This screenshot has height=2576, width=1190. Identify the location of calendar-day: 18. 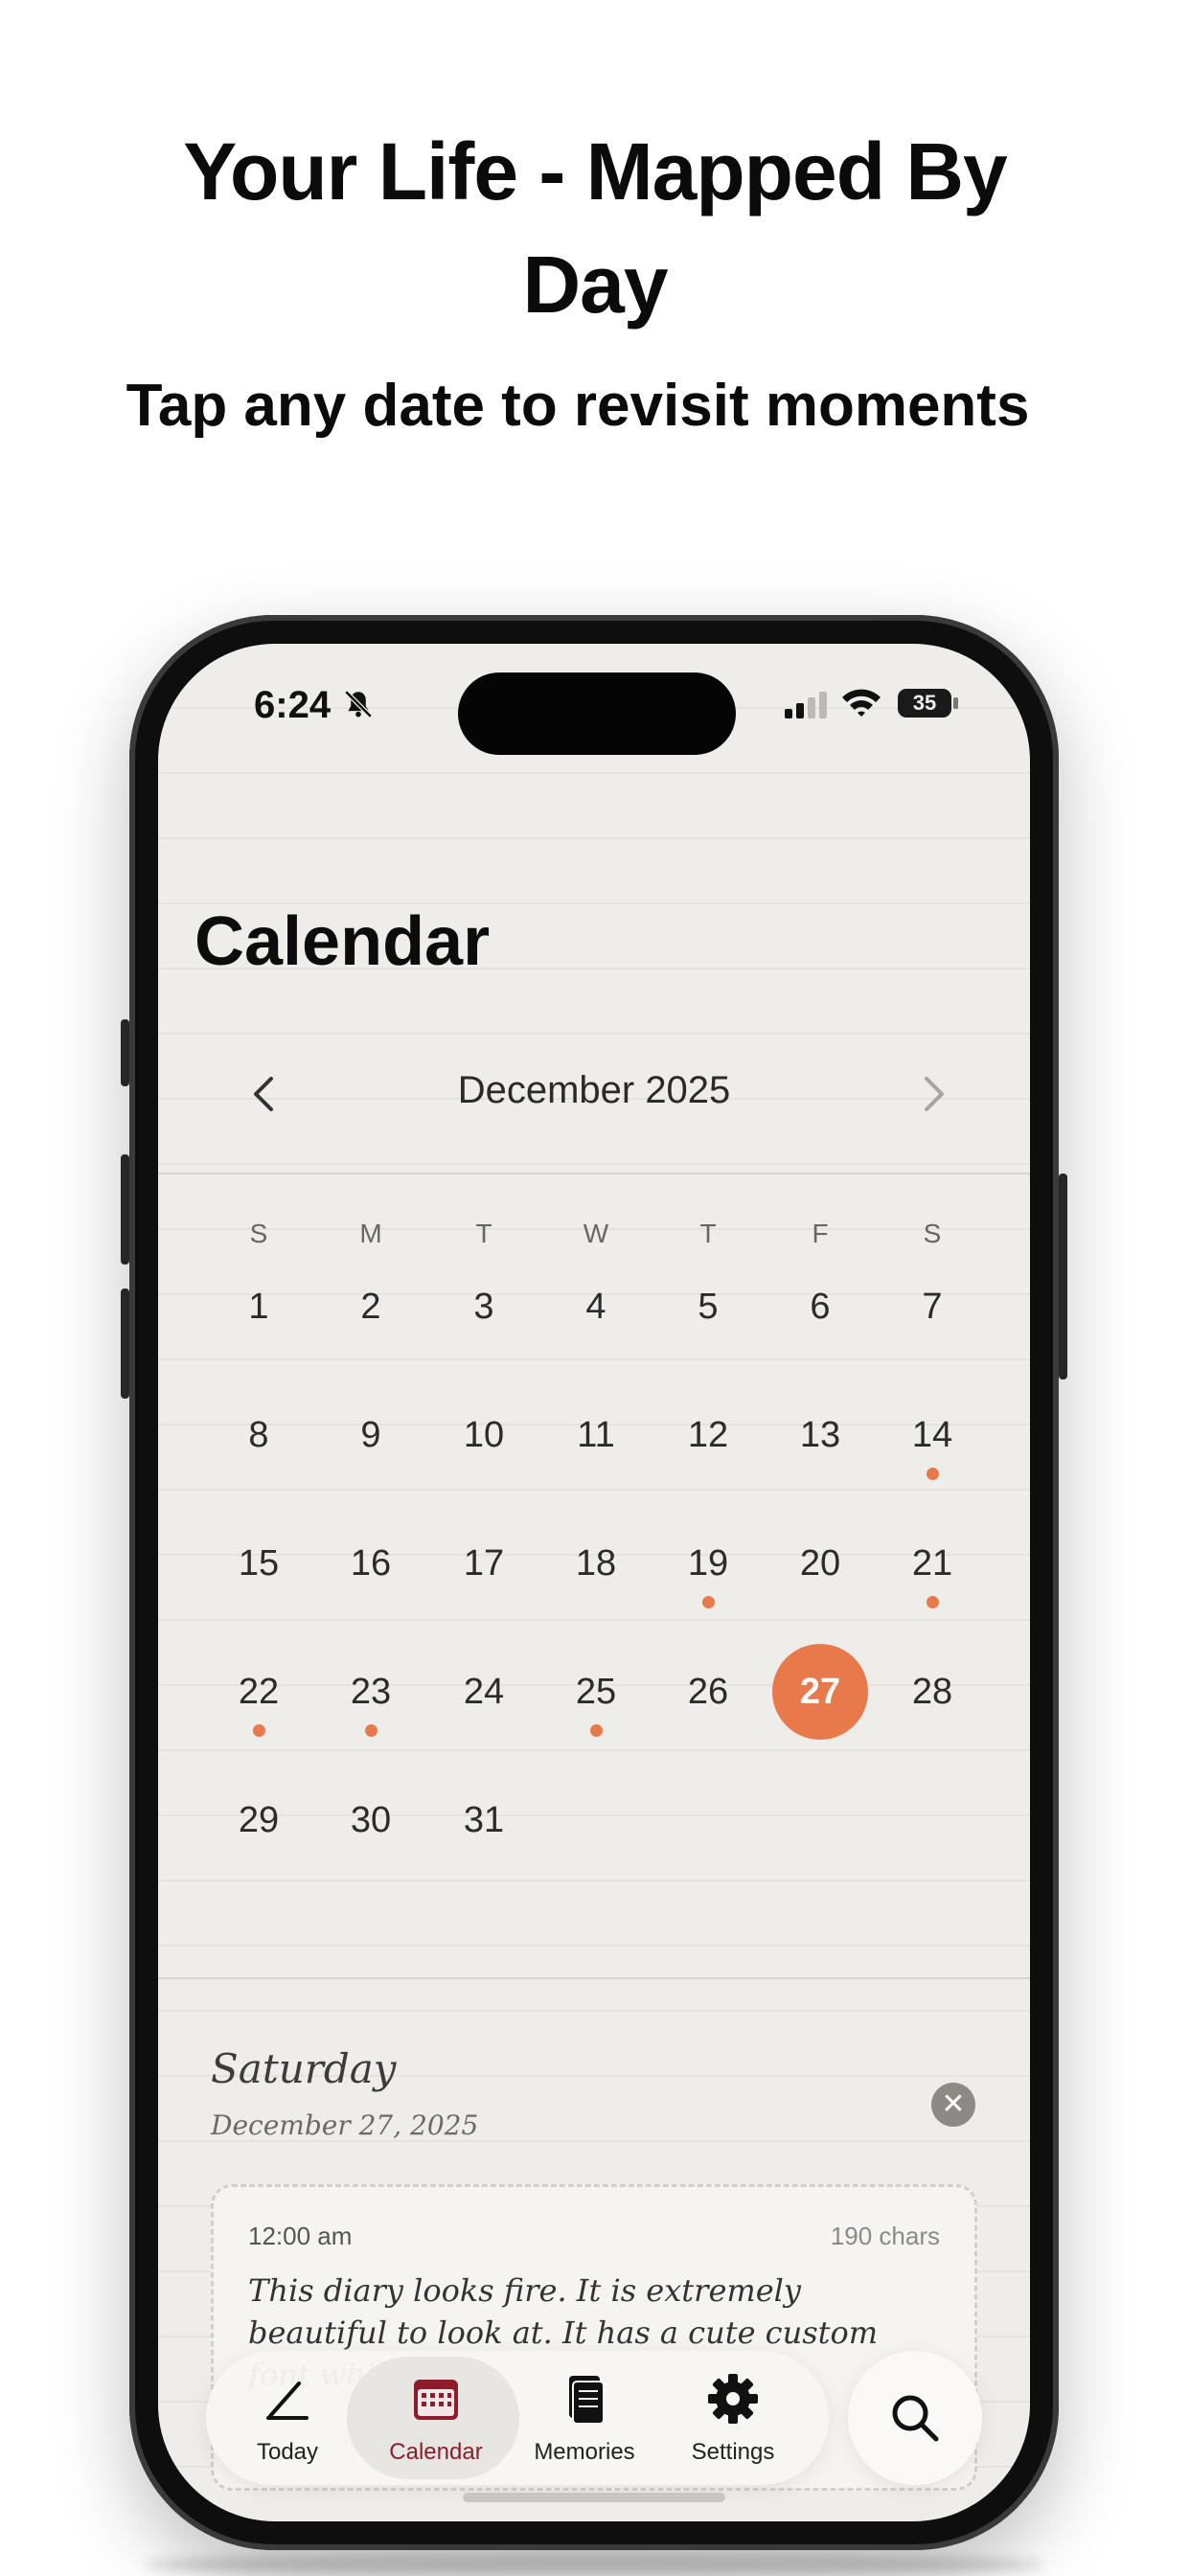
(596, 1563).